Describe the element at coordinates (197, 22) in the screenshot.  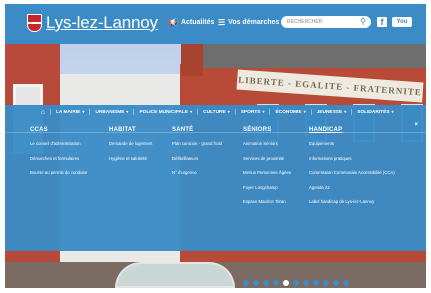
I see `actualites-label: Actualités` at that location.